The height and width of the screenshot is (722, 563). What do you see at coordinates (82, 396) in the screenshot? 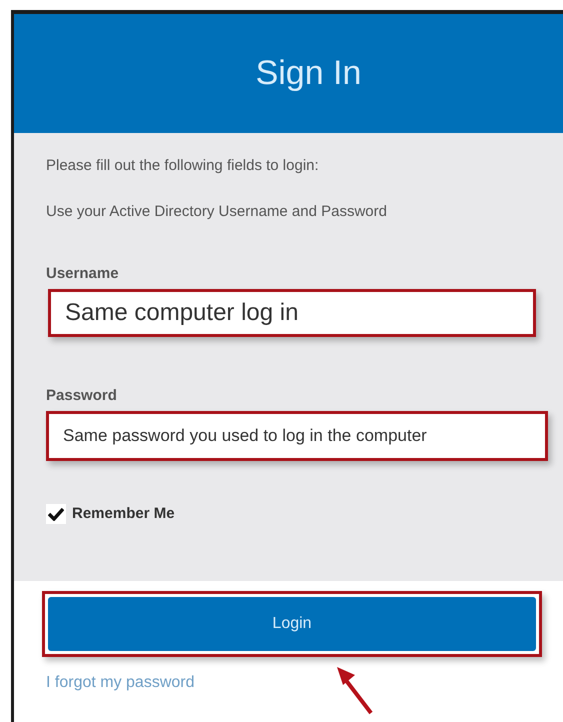
I see `field-label: Password` at bounding box center [82, 396].